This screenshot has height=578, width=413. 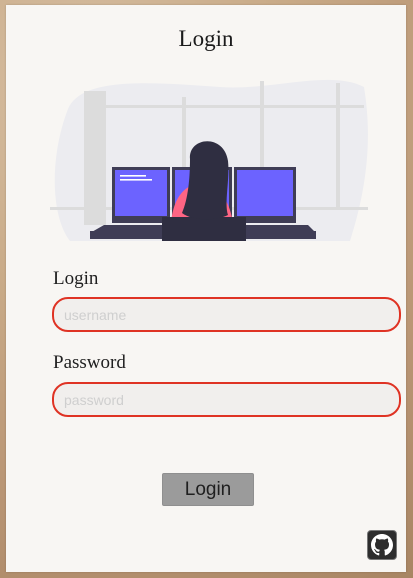 I want to click on login-label: Login, so click(x=76, y=278).